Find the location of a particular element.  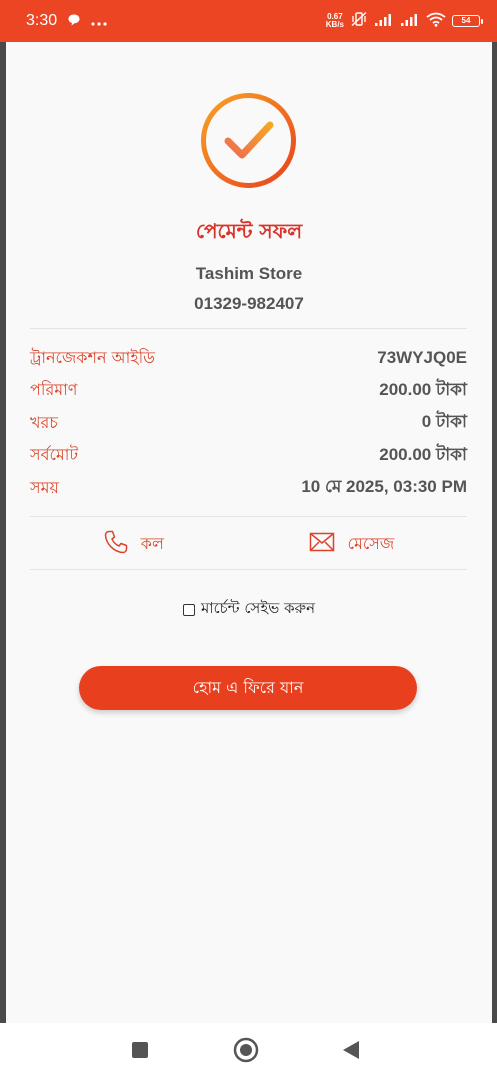

status-time: 3:30 is located at coordinates (42, 20).